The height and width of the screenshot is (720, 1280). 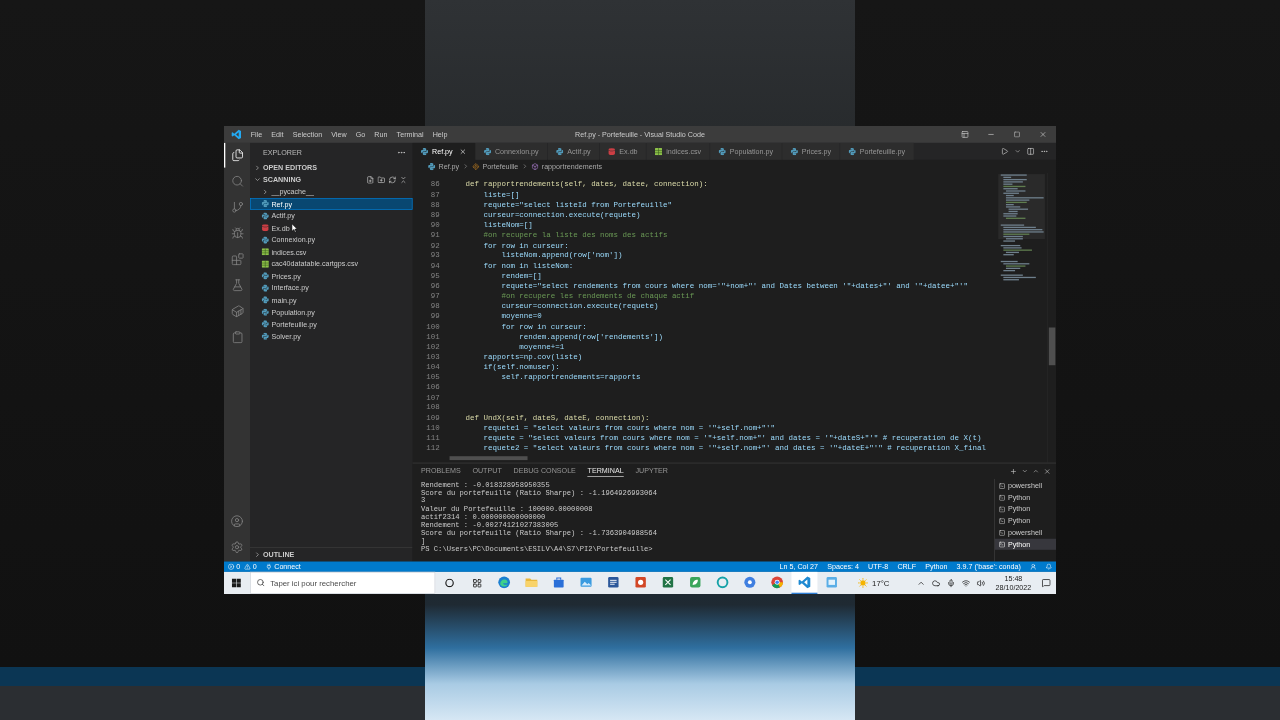 I want to click on tricolor-circle-icon, so click(x=777, y=582).